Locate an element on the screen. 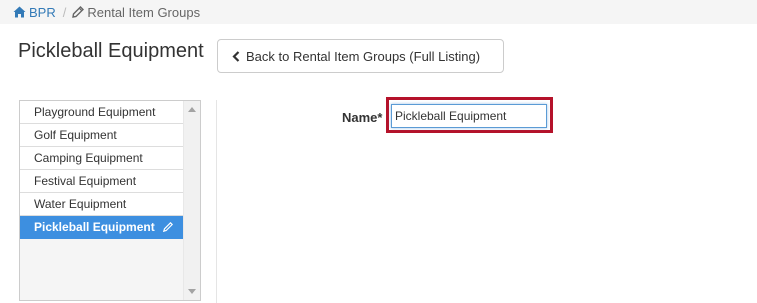 Image resolution: width=757 pixels, height=303 pixels. list-item-label: Golf Equipment is located at coordinates (75, 135).